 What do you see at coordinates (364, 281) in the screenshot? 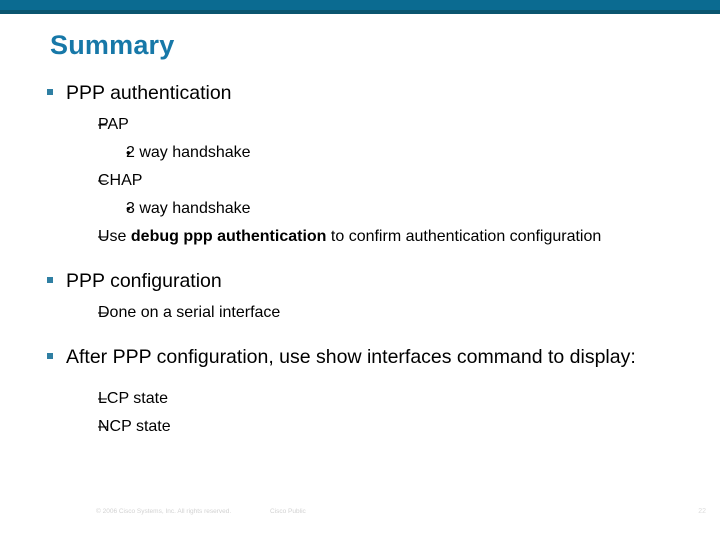
I see `bullet-level1-ppp-configuration: PPP configuration` at bounding box center [364, 281].